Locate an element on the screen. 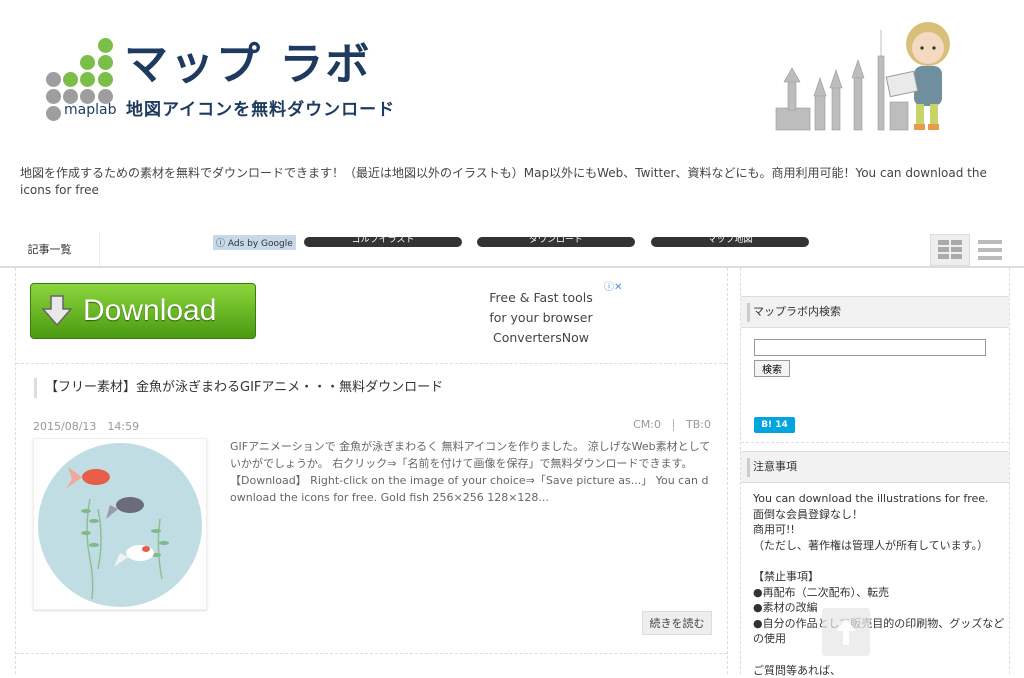 The width and height of the screenshot is (1024, 678). notice-line: ●再配布（二次配布）、転売 is located at coordinates (821, 592).